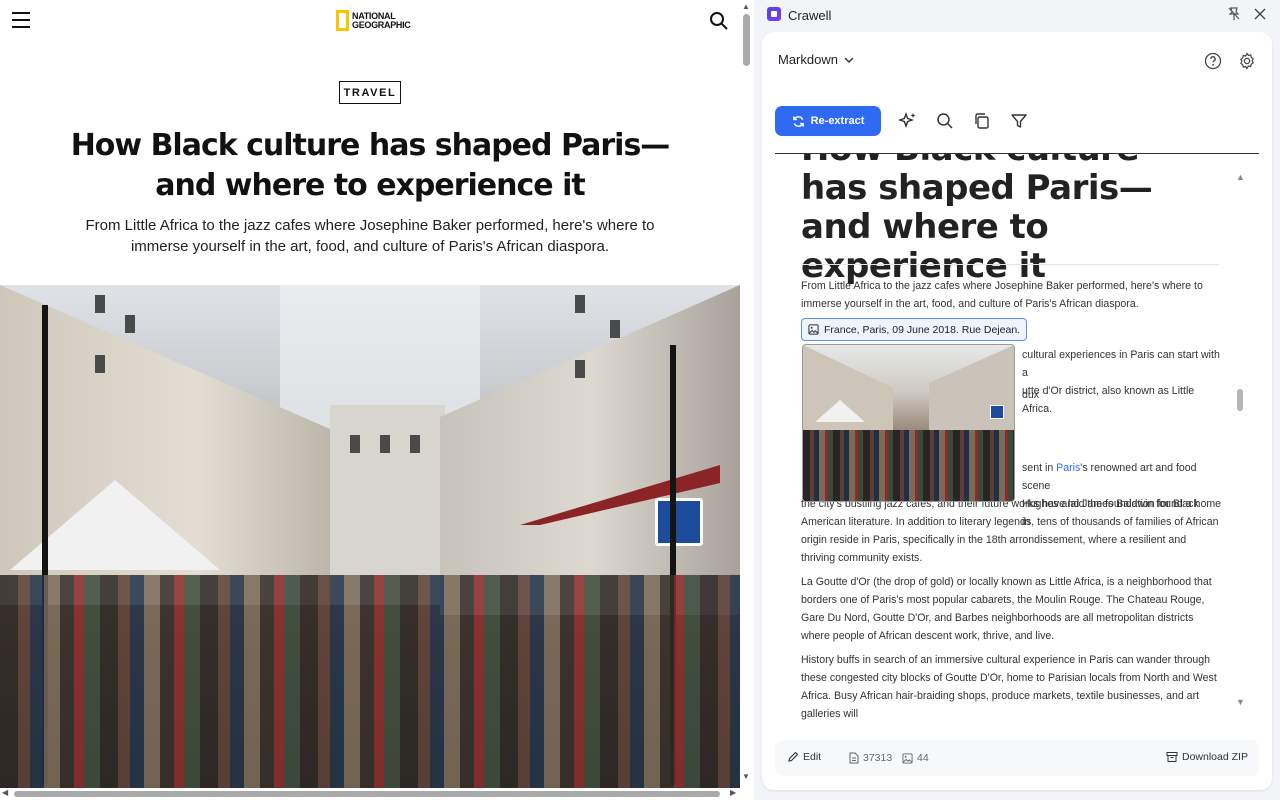 The height and width of the screenshot is (800, 1280). I want to click on pedestrian-sign-icon, so click(679, 522).